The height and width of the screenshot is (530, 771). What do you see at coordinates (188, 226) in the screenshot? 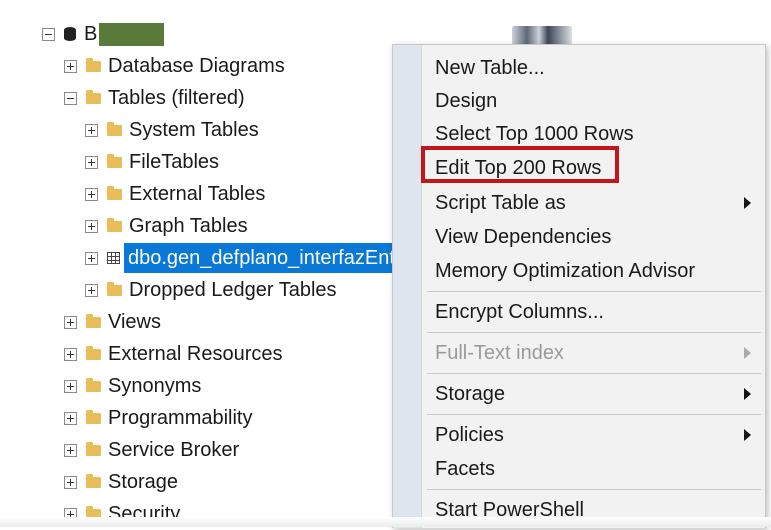
I see `tree-node-label: Graph Tables` at bounding box center [188, 226].